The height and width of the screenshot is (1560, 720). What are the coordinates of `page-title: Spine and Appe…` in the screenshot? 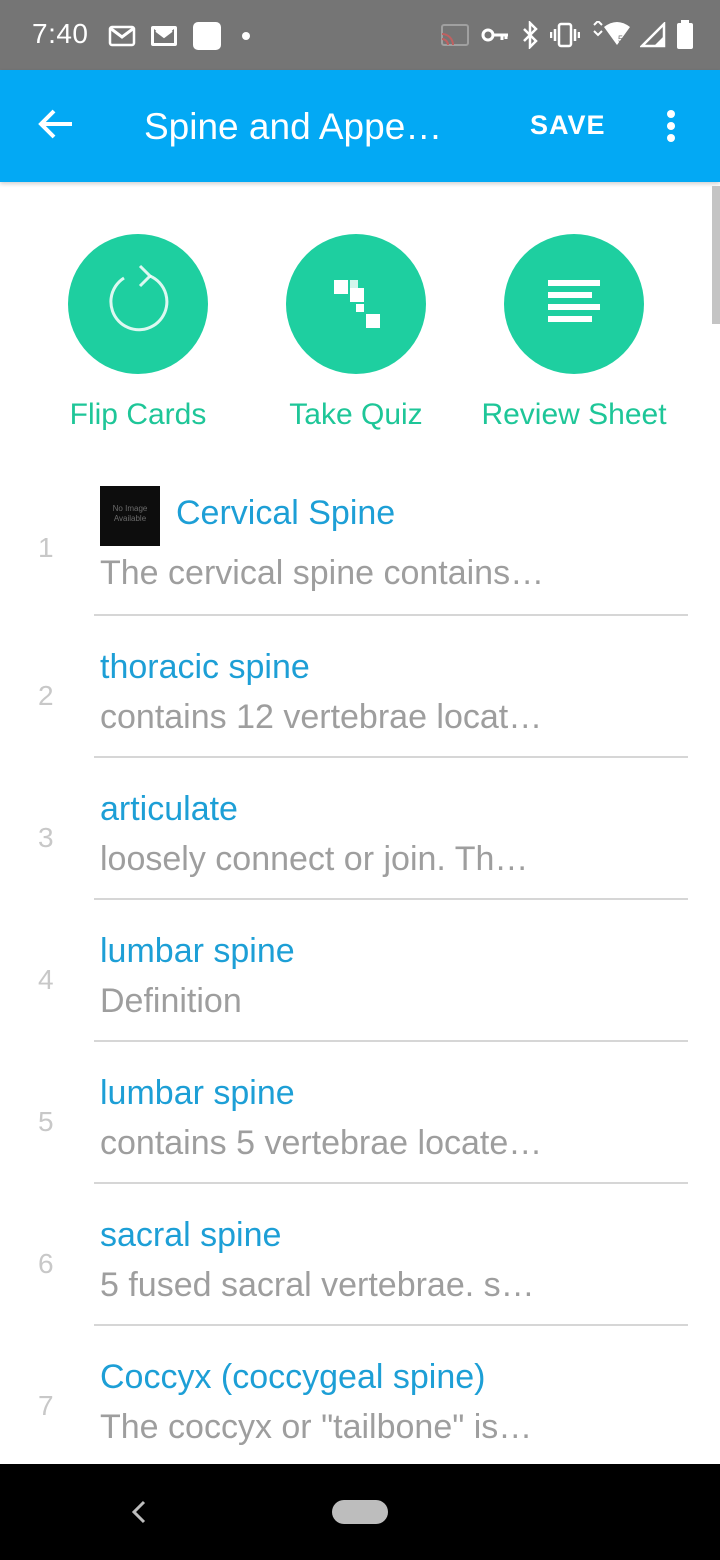 It's located at (293, 126).